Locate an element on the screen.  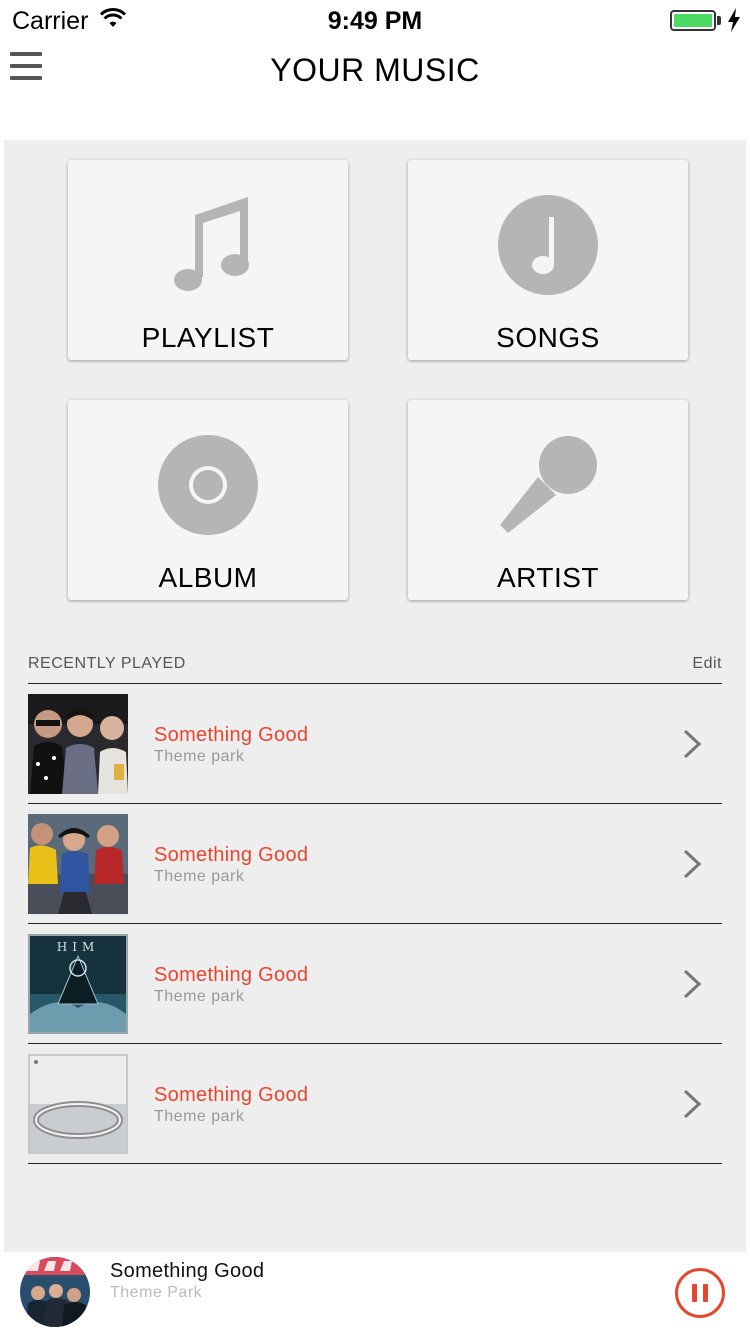
battery-tip is located at coordinates (719, 20).